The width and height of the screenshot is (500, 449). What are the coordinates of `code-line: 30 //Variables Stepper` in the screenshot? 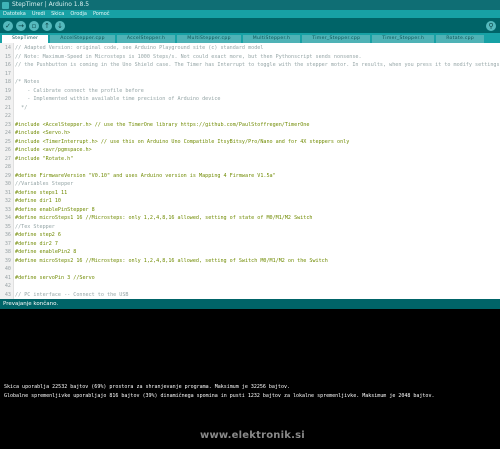 It's located at (250, 184).